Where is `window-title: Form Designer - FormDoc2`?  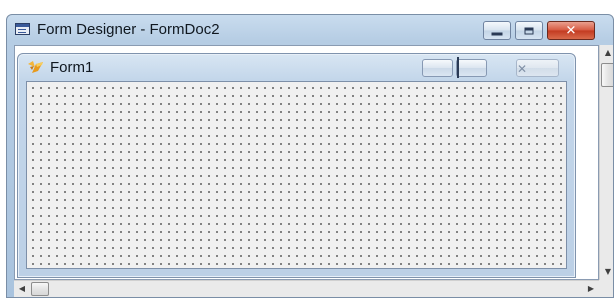
window-title: Form Designer - FormDoc2 is located at coordinates (128, 29).